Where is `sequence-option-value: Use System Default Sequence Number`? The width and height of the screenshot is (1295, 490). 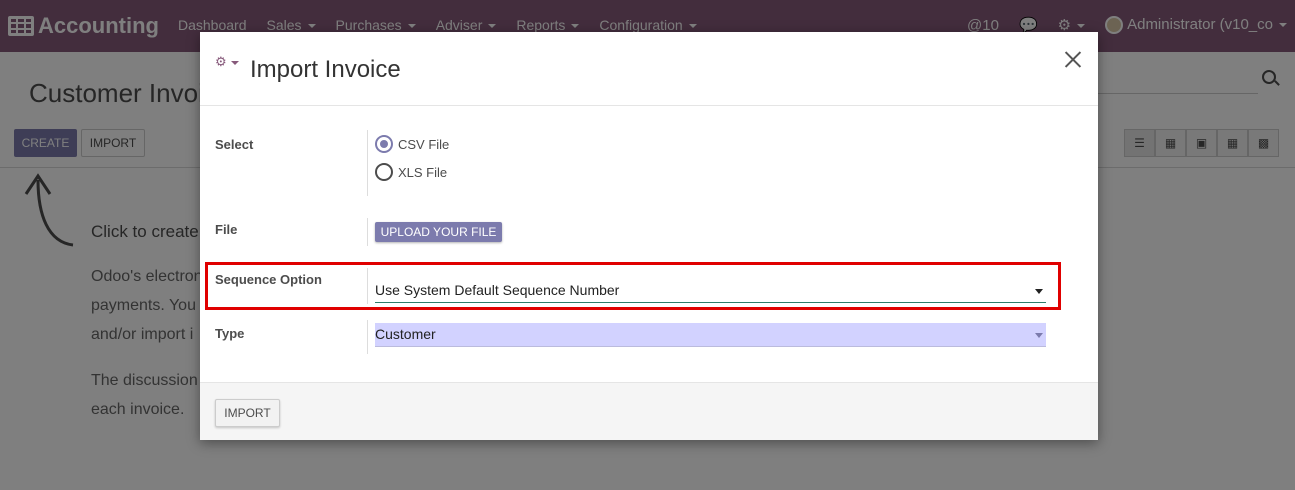 sequence-option-value: Use System Default Sequence Number is located at coordinates (497, 290).